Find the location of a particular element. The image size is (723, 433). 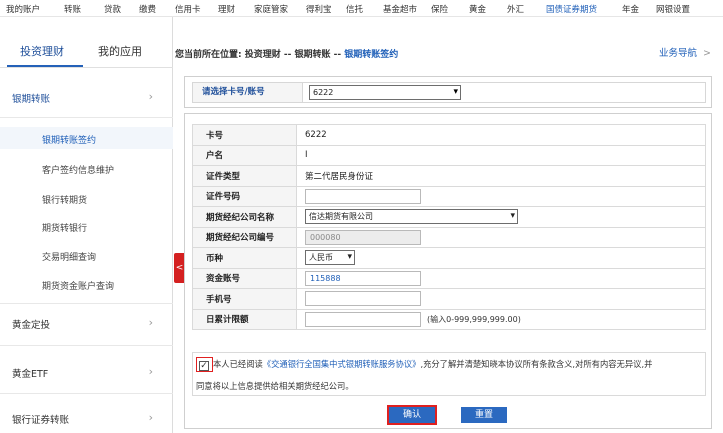

currency-select: 人民币 ▾ is located at coordinates (330, 258).